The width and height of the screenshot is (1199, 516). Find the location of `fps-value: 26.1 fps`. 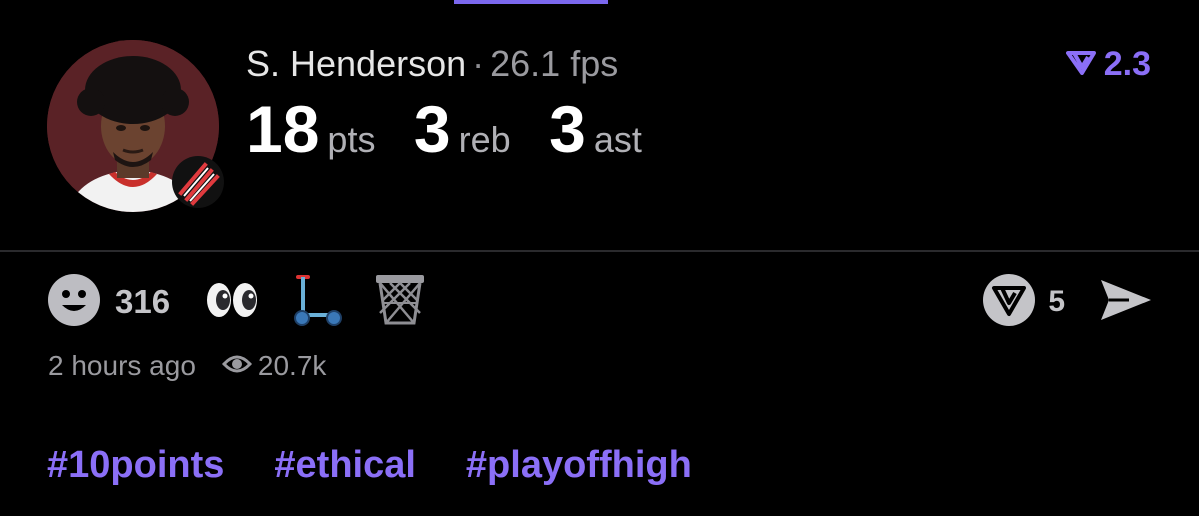

fps-value: 26.1 fps is located at coordinates (554, 63).